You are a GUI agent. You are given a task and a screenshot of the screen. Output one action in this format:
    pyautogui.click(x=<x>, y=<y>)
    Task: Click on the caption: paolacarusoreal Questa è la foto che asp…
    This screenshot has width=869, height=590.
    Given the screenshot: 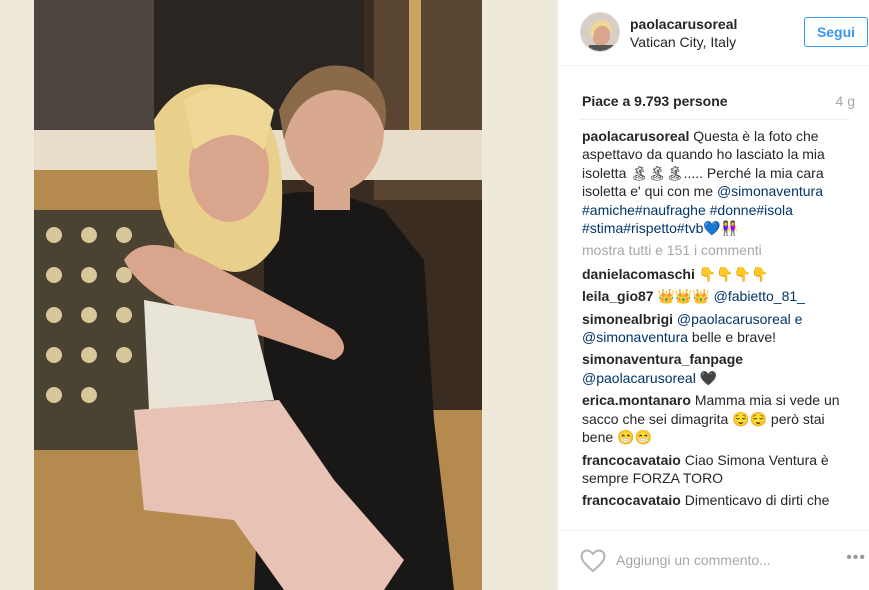 What is the action you would take?
    pyautogui.click(x=716, y=182)
    